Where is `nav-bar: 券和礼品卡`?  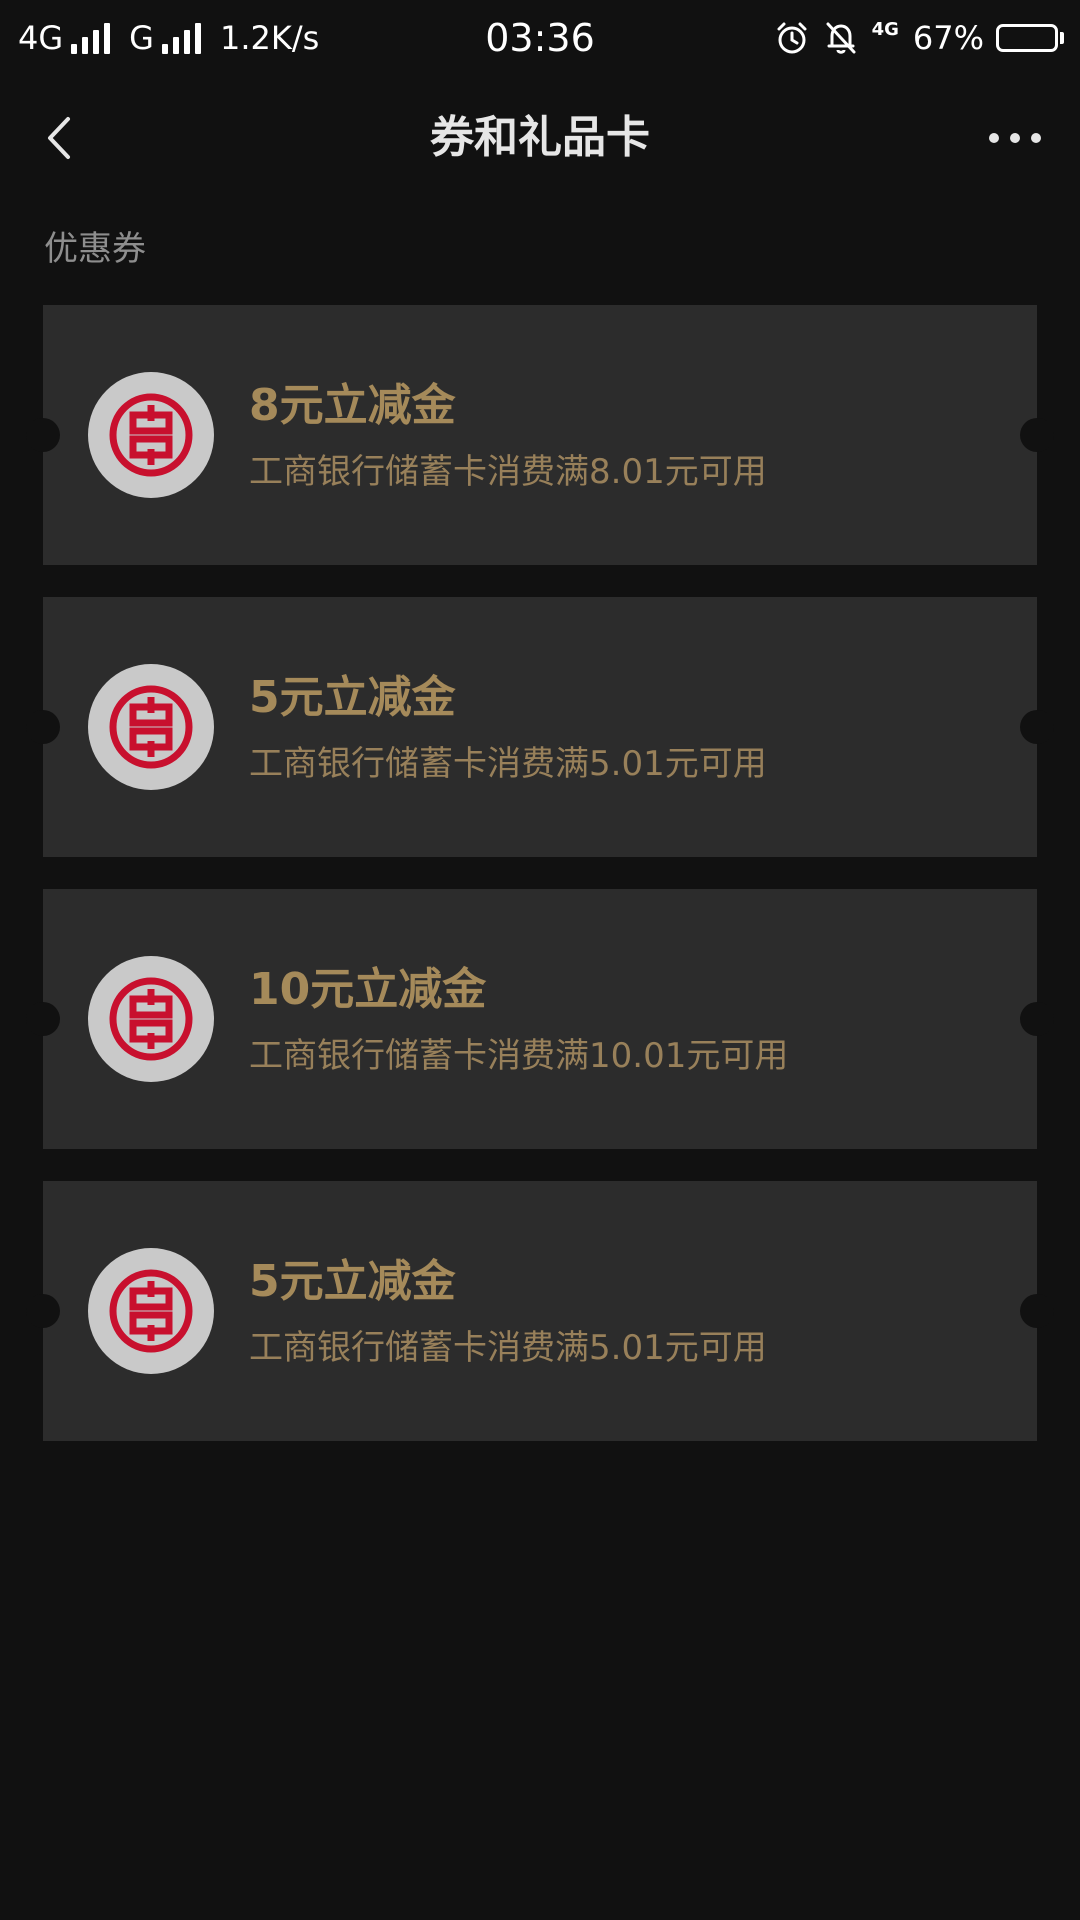 nav-bar: 券和礼品卡 is located at coordinates (540, 138).